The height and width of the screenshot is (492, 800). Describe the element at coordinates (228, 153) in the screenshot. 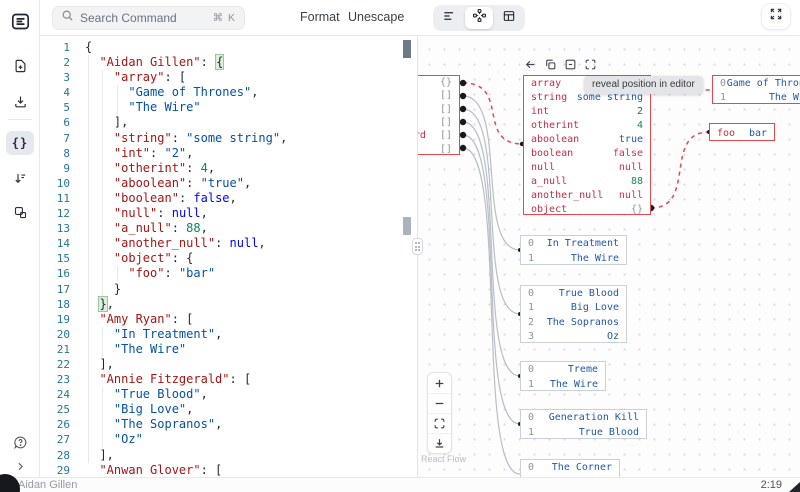

I see `editor-line: 8 "int": "2",` at that location.